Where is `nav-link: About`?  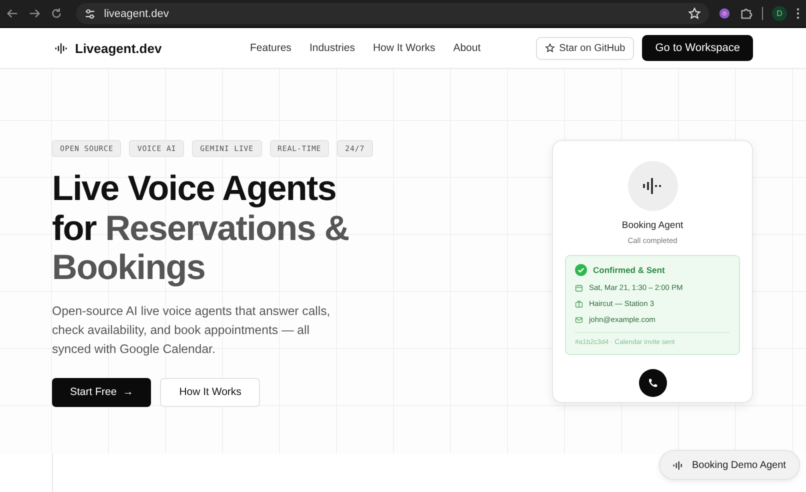 nav-link: About is located at coordinates (467, 48).